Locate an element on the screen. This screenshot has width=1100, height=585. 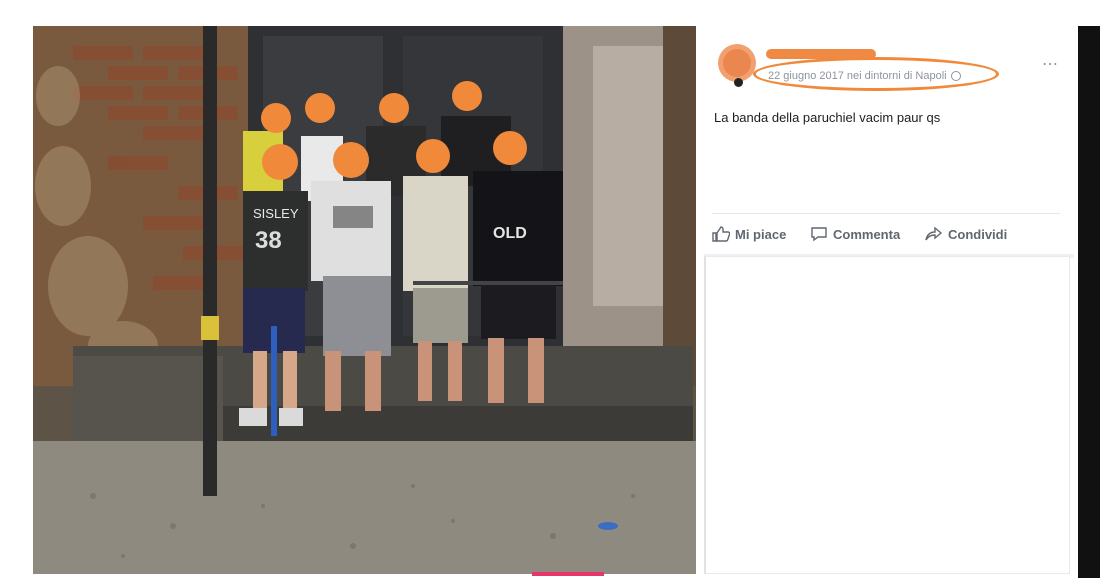
shirt-text-sisley: SISLEY is located at coordinates (276, 213).